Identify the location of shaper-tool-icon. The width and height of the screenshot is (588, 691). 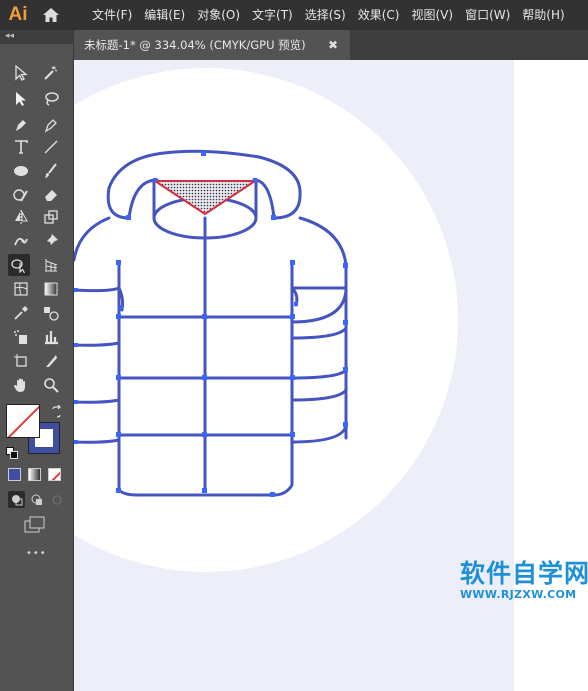
(21, 195).